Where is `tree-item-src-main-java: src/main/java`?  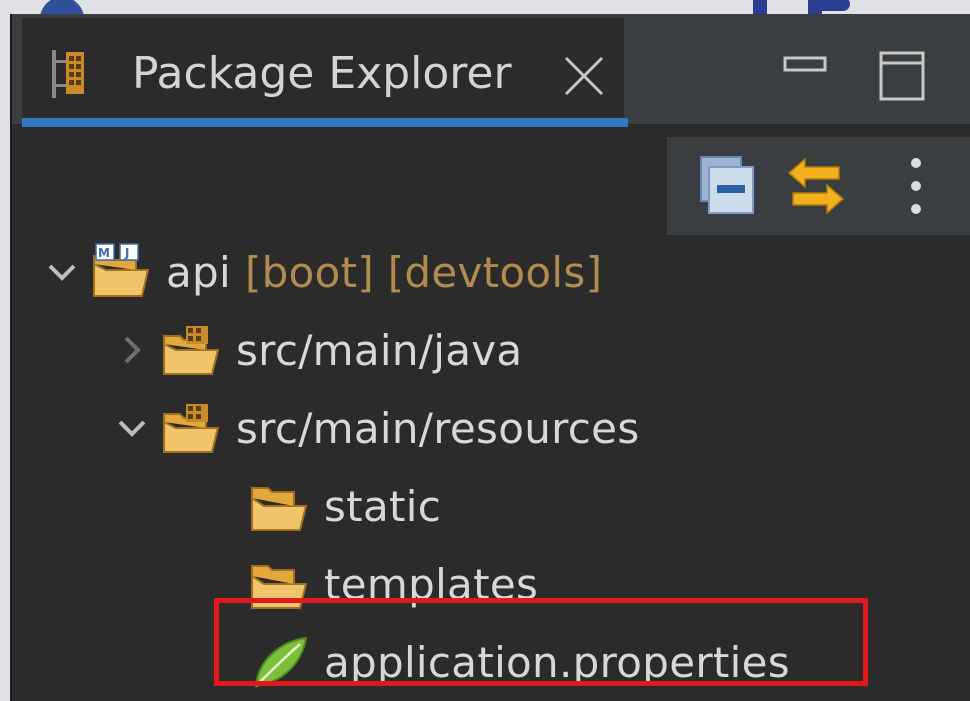
tree-item-src-main-java: src/main/java is located at coordinates (317, 350).